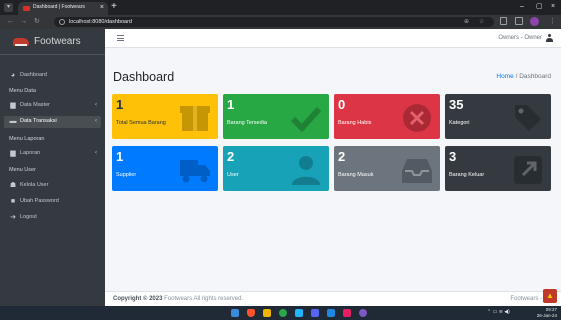  Describe the element at coordinates (57, 41) in the screenshot. I see `brand-name: Footwears` at that location.